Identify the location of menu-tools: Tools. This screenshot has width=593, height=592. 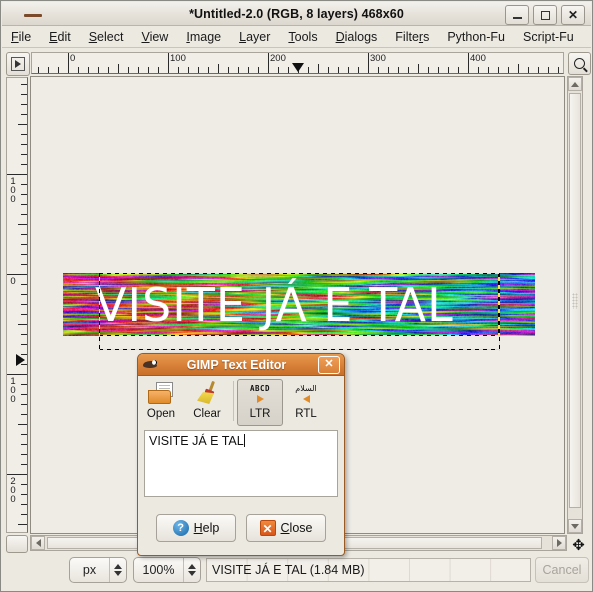
(302, 37).